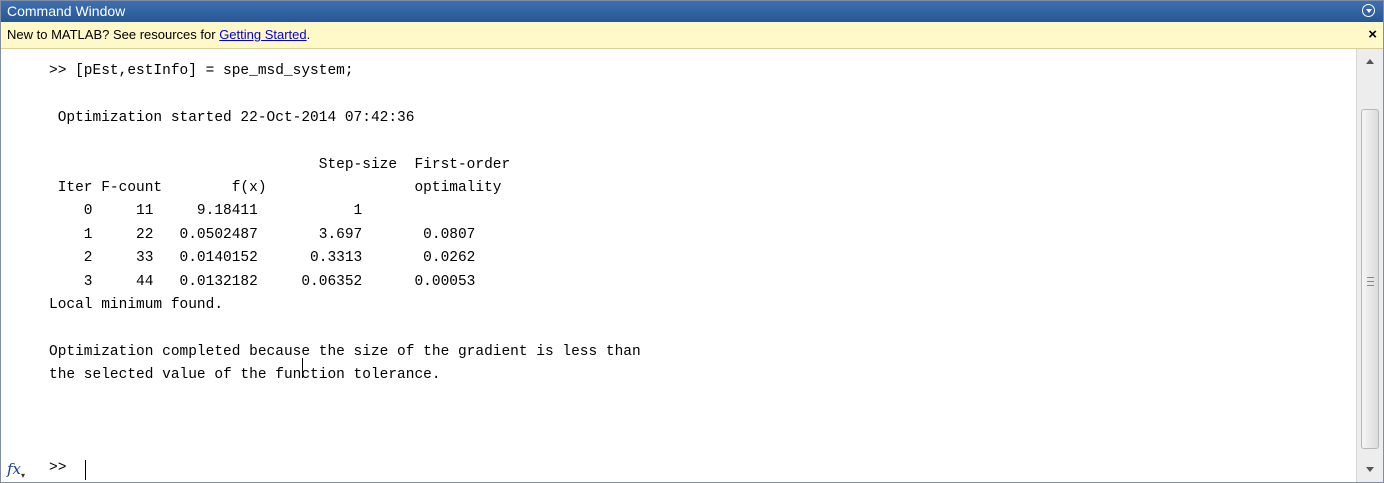 The height and width of the screenshot is (483, 1384). Describe the element at coordinates (1370, 281) in the screenshot. I see `grip-icon` at that location.